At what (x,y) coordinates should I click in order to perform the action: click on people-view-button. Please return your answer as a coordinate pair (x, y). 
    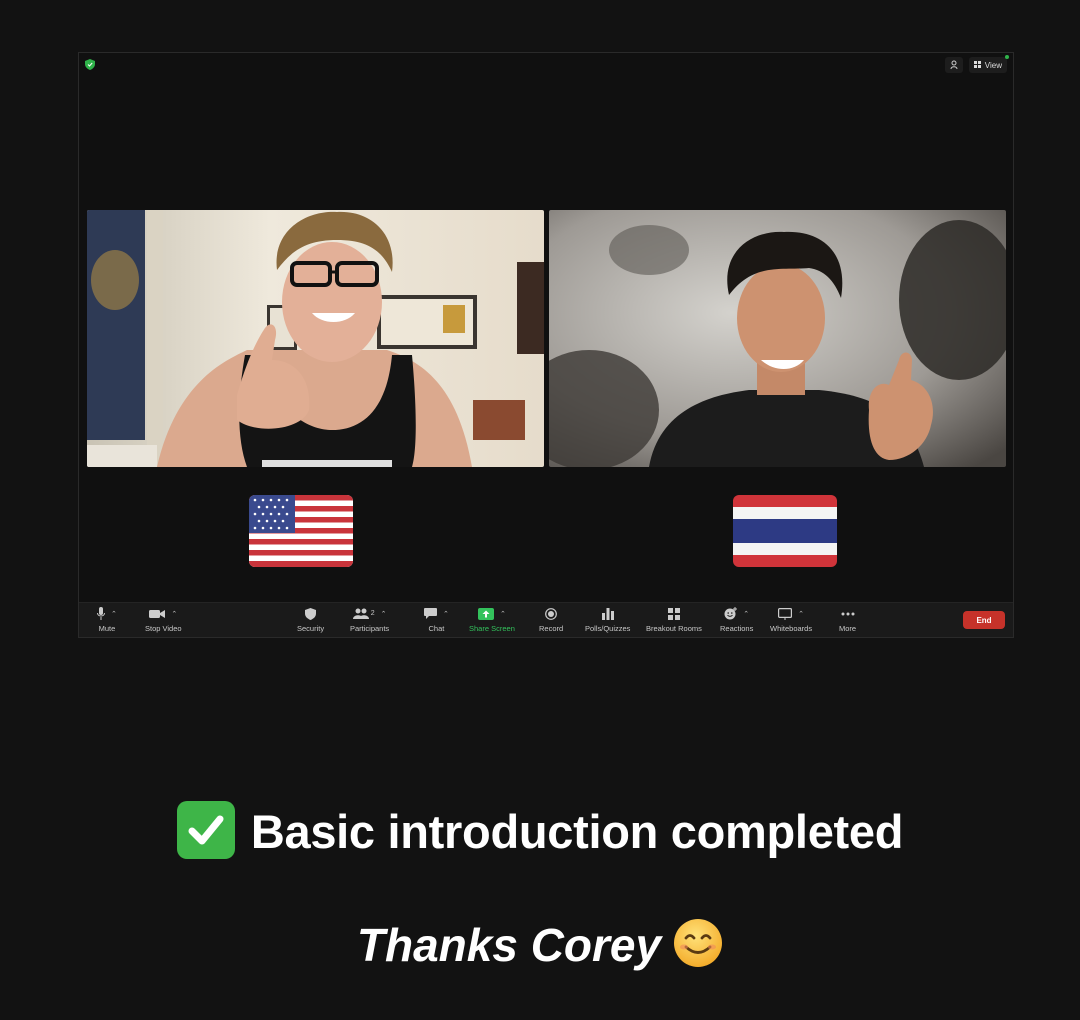
    Looking at the image, I should click on (953, 65).